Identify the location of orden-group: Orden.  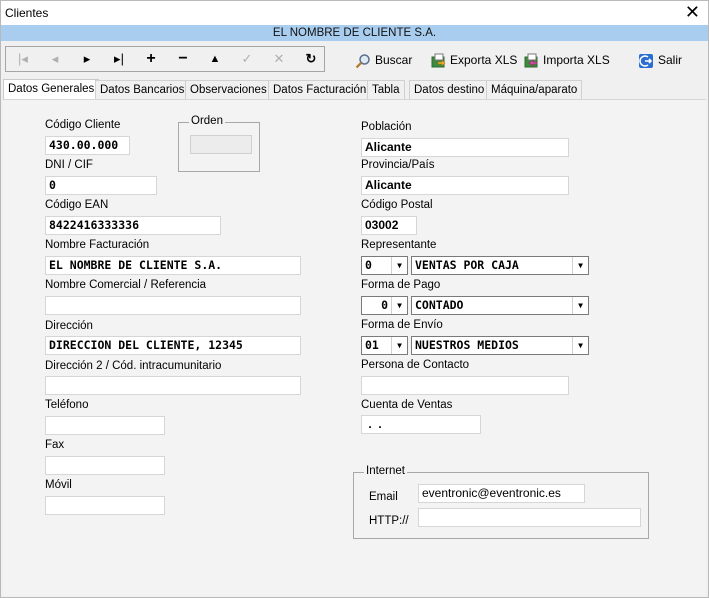
(219, 143).